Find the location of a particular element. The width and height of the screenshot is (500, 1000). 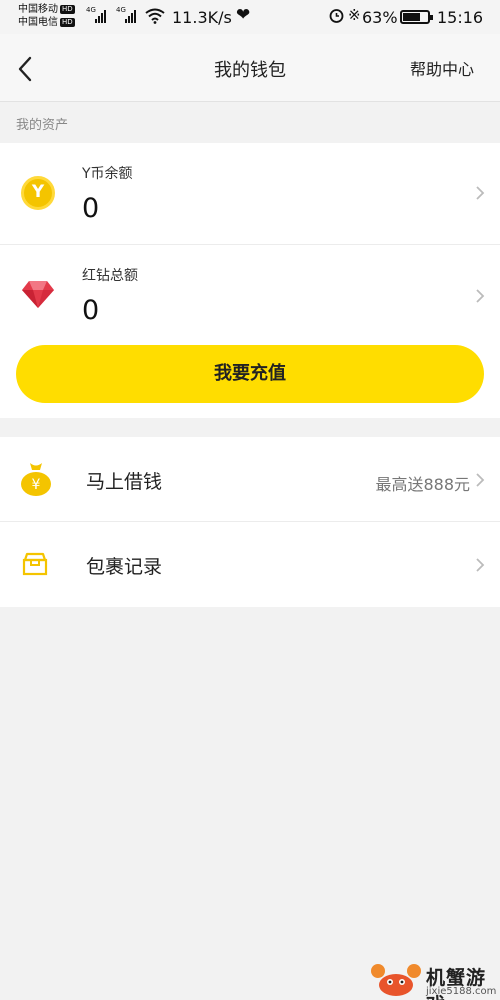

red-diamond-label: 红钻总额 is located at coordinates (110, 276).